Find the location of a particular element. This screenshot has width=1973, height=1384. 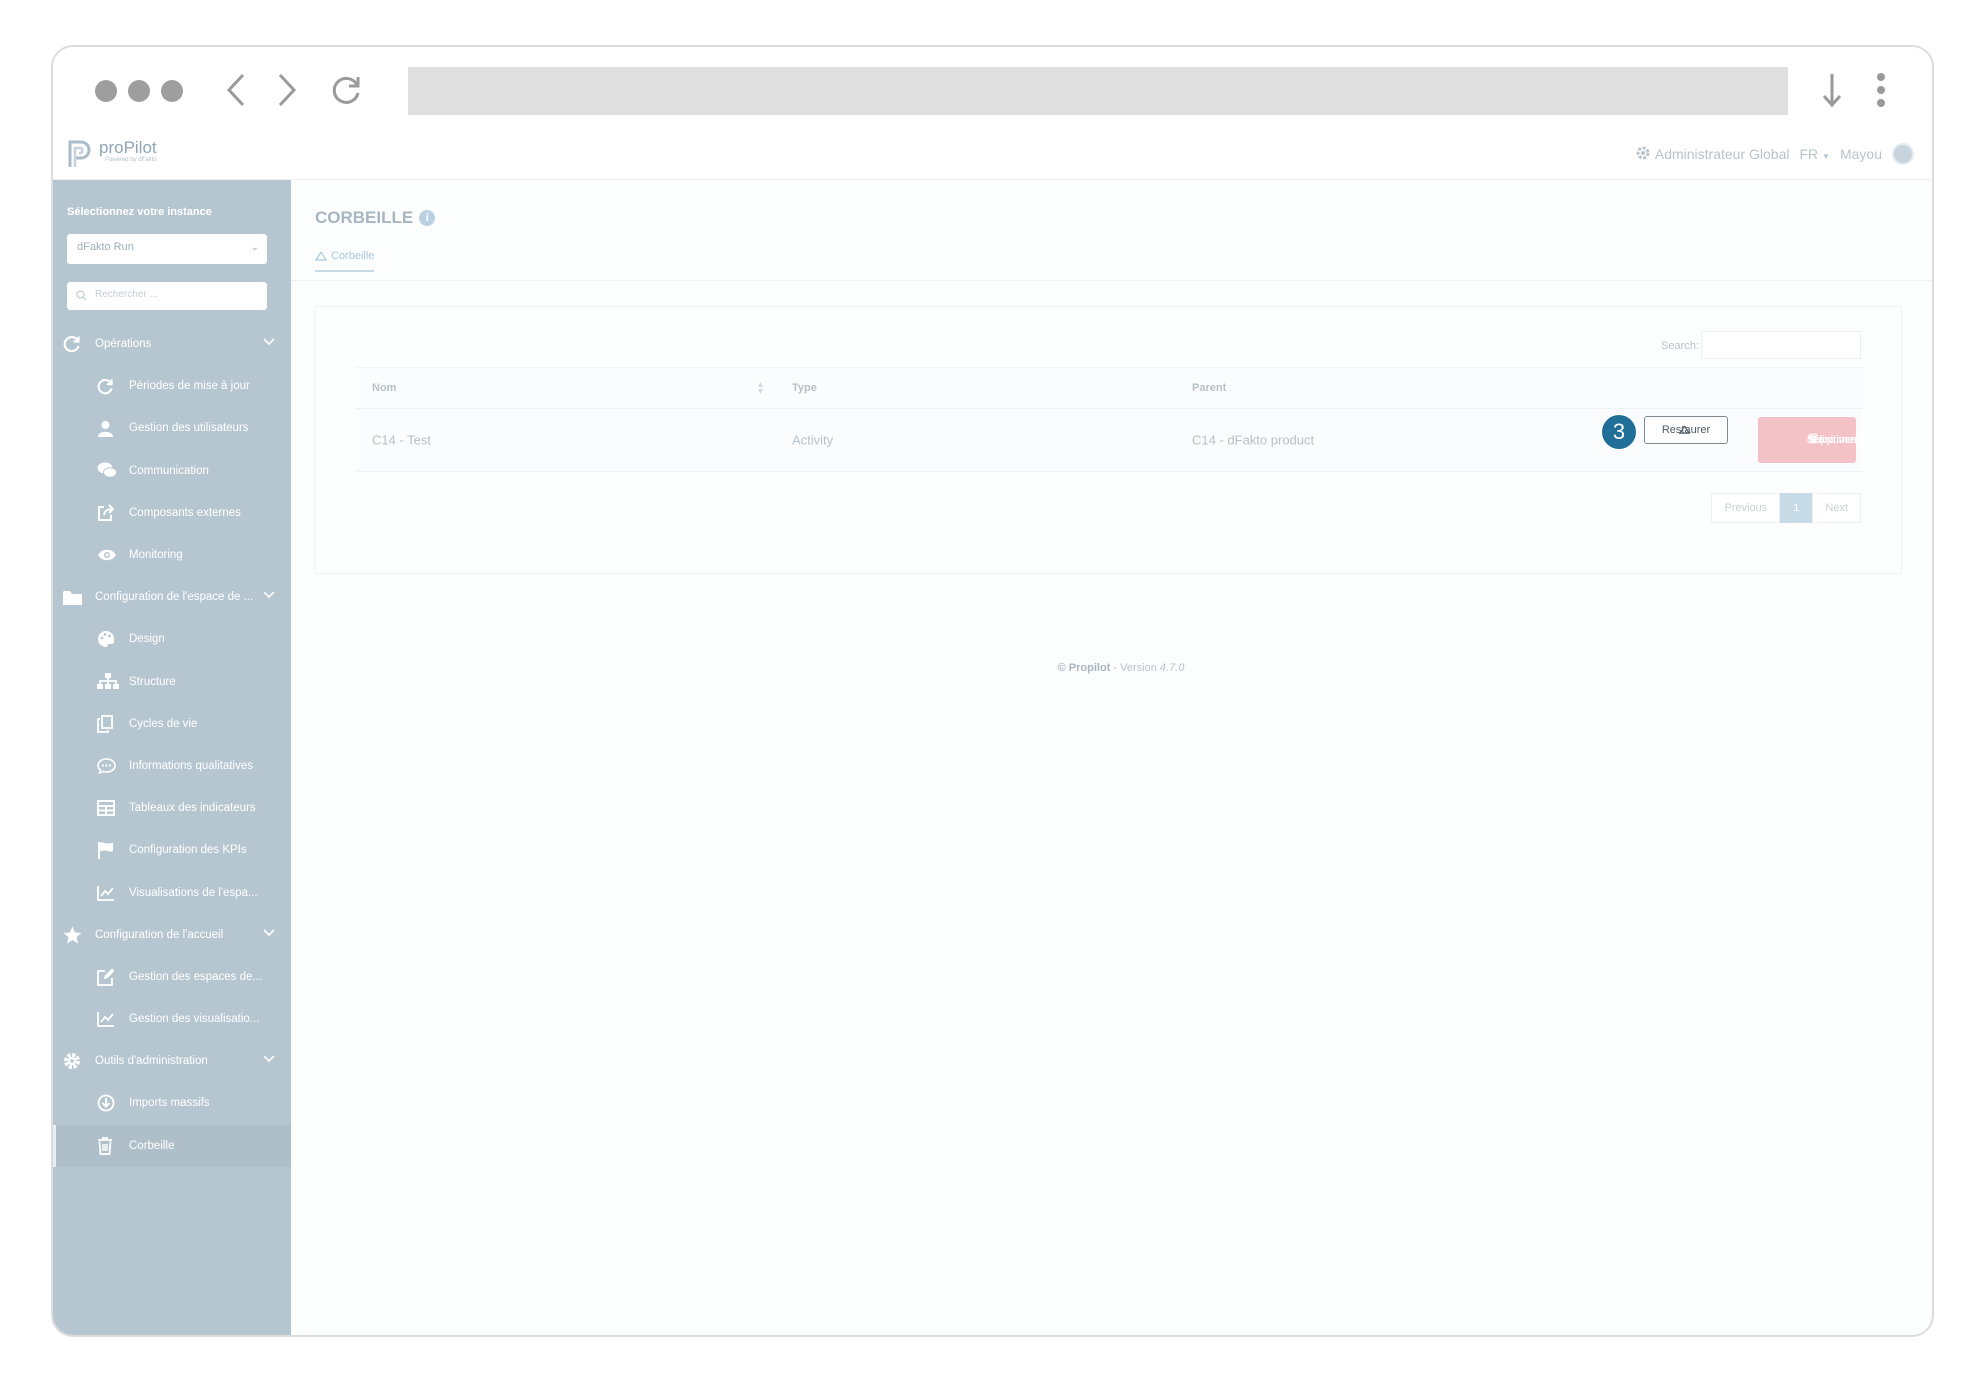

logo-name: proPilot is located at coordinates (128, 147).